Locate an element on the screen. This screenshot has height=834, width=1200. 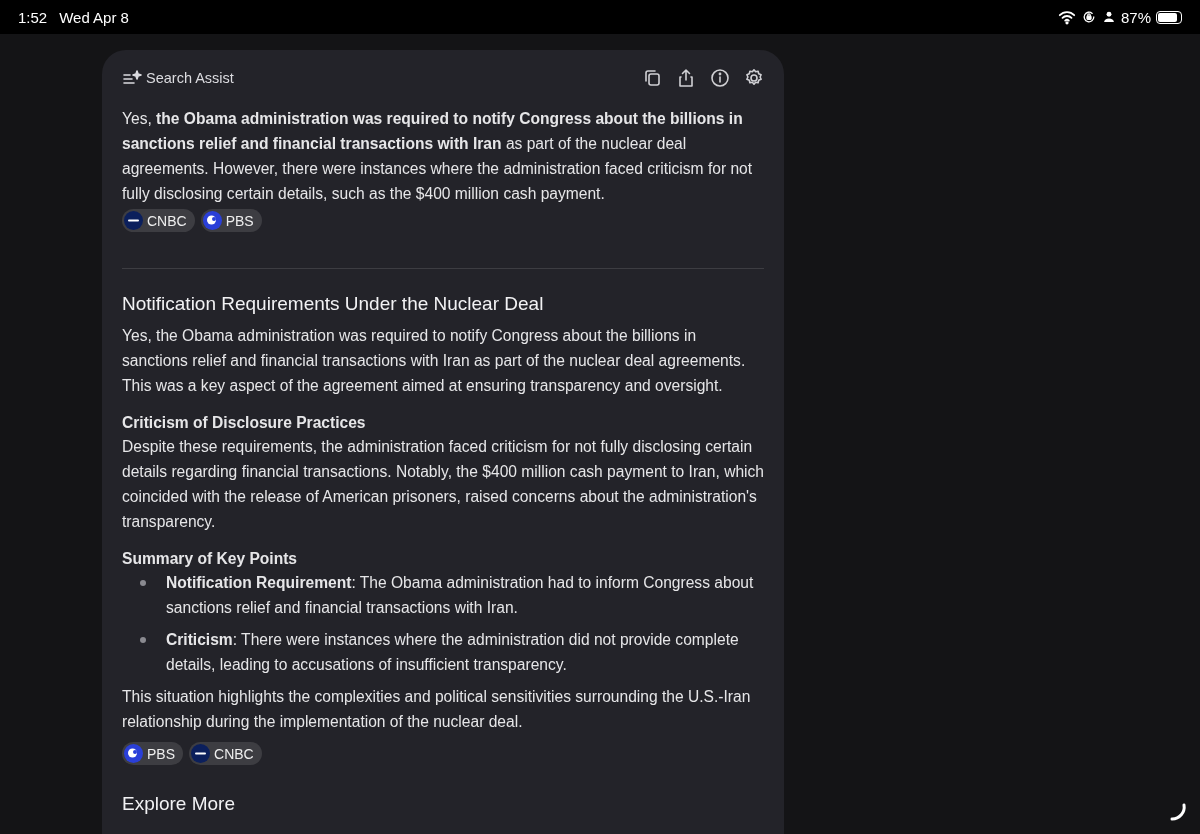
copy-icon is located at coordinates (652, 78).